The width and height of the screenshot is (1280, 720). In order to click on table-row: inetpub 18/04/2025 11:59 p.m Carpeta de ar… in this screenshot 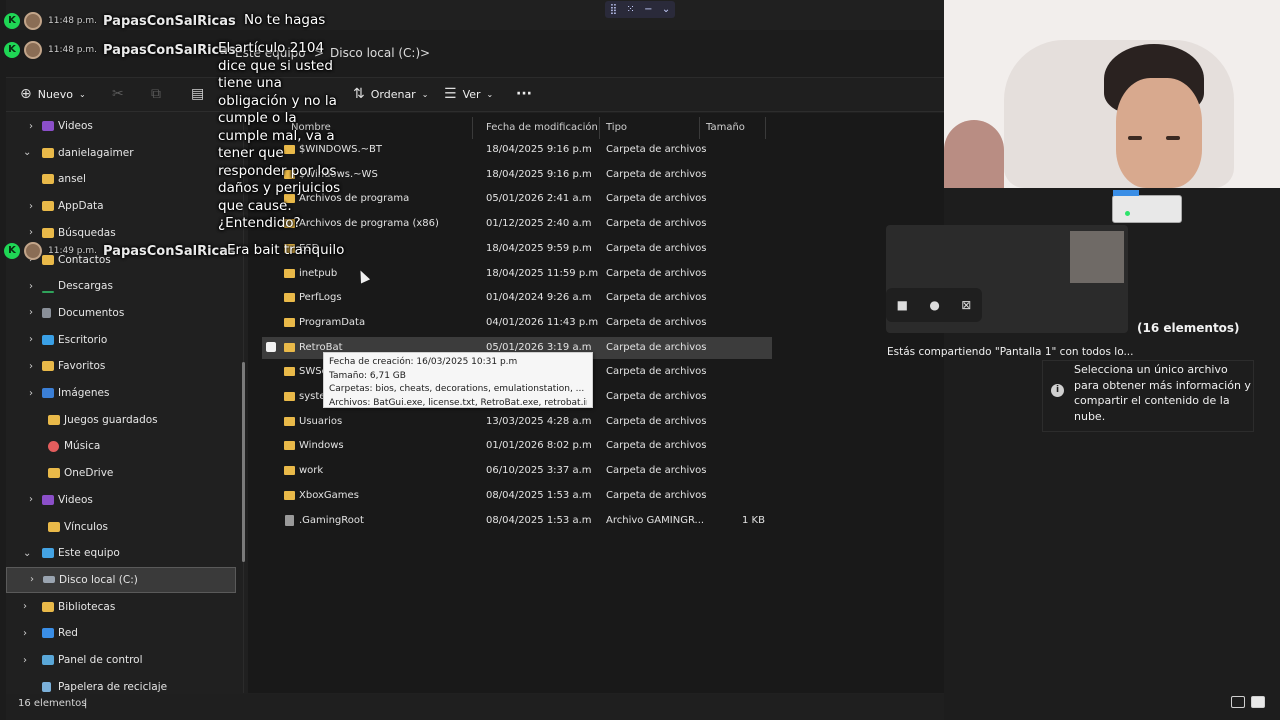, I will do `click(517, 274)`.